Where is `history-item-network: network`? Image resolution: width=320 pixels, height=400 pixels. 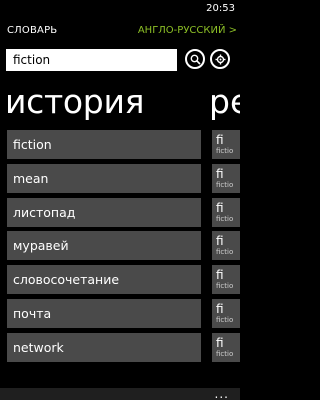 history-item-network: network is located at coordinates (104, 347).